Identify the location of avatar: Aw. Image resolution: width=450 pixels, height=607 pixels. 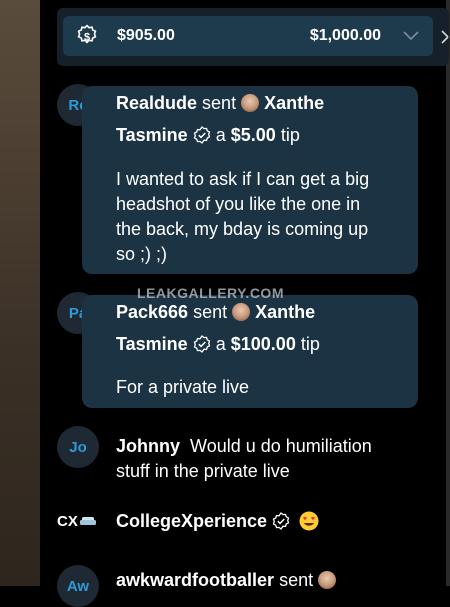
(78, 586).